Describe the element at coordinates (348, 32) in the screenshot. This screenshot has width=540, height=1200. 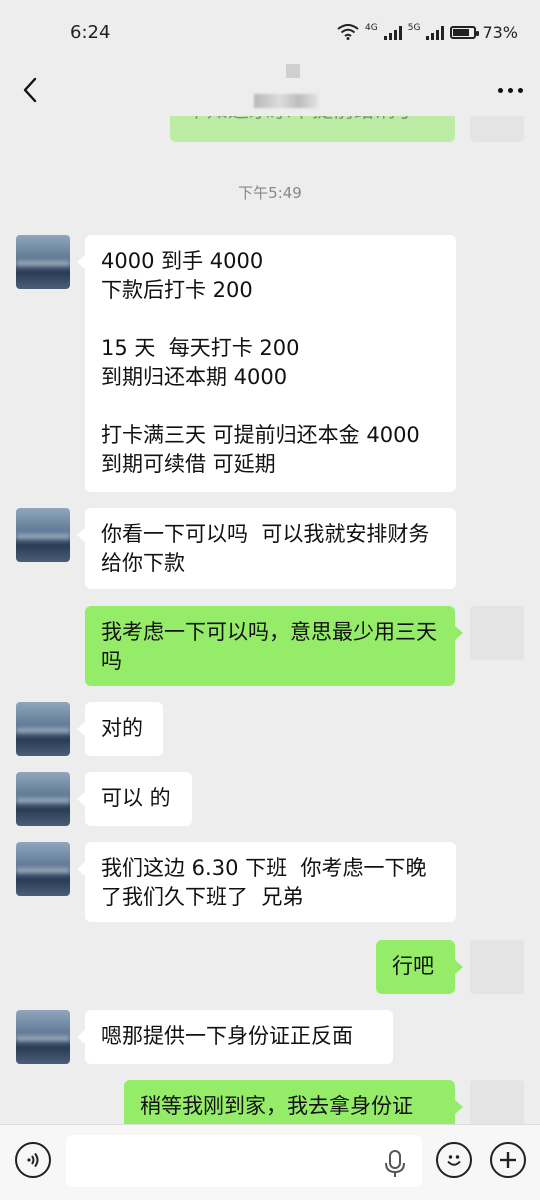
I see `wifi-icon` at that location.